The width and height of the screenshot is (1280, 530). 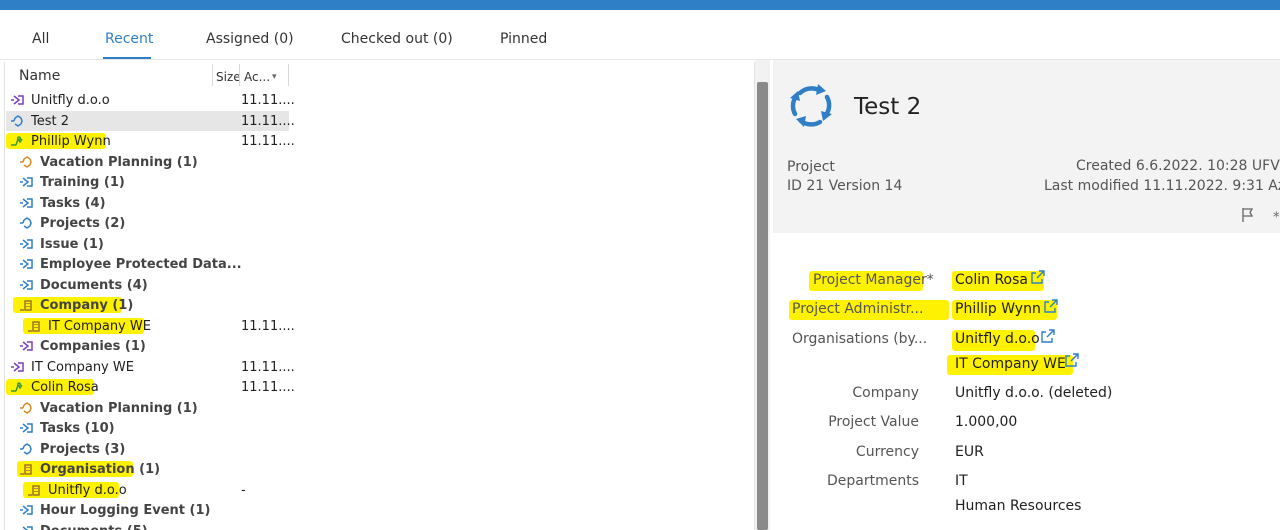 I want to click on relationship-group-row: Projects (2), so click(x=145, y=224).